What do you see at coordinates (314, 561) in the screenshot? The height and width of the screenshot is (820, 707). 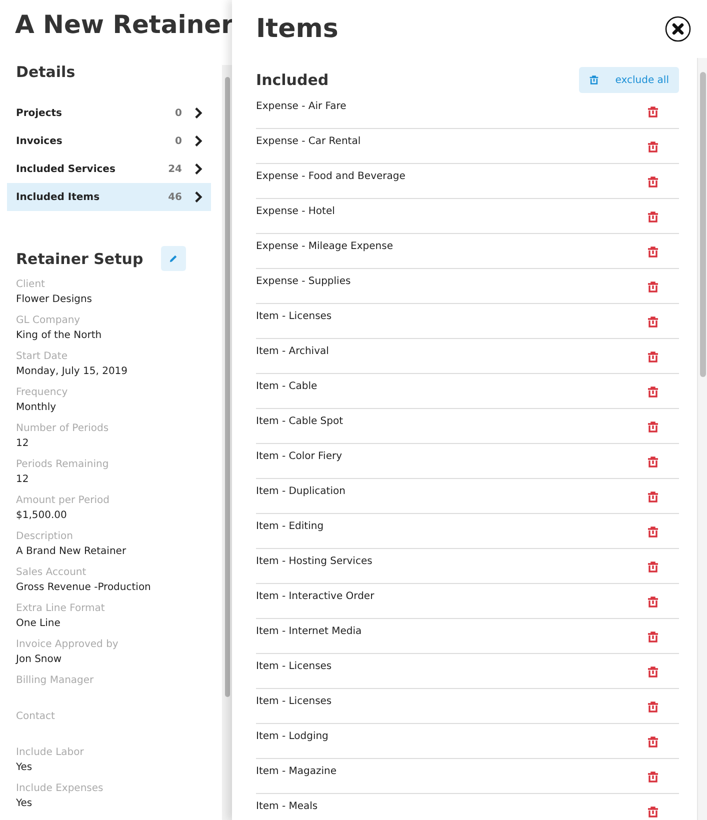 I see `item-name: Item - Hosting Services` at bounding box center [314, 561].